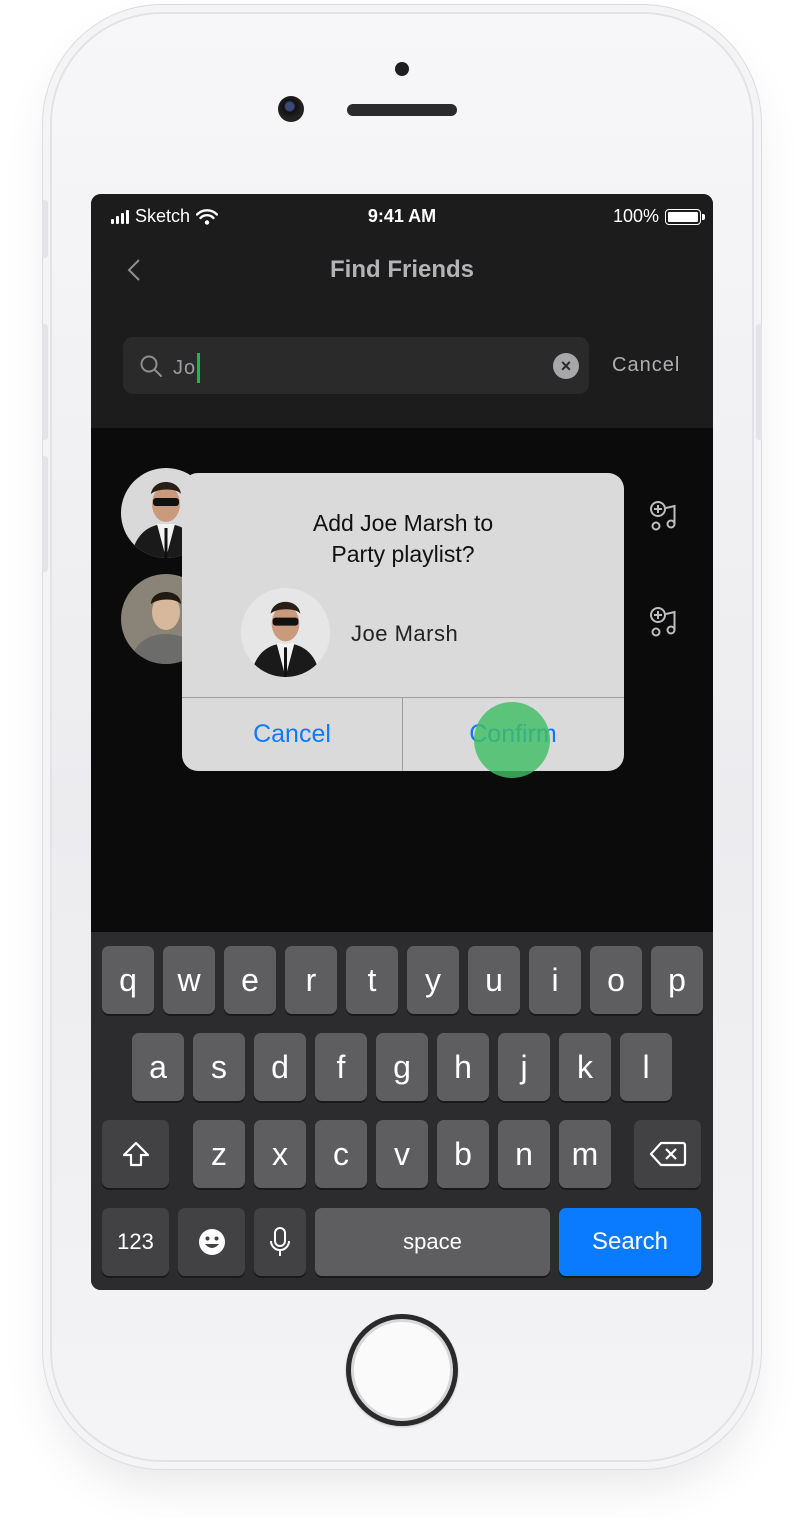  I want to click on alert-title-line-2: Party playlist?, so click(403, 554).